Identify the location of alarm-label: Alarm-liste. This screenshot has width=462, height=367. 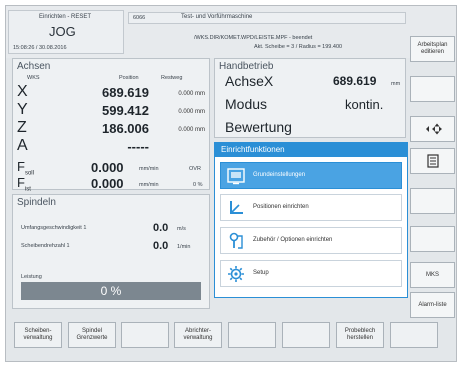
(432, 304).